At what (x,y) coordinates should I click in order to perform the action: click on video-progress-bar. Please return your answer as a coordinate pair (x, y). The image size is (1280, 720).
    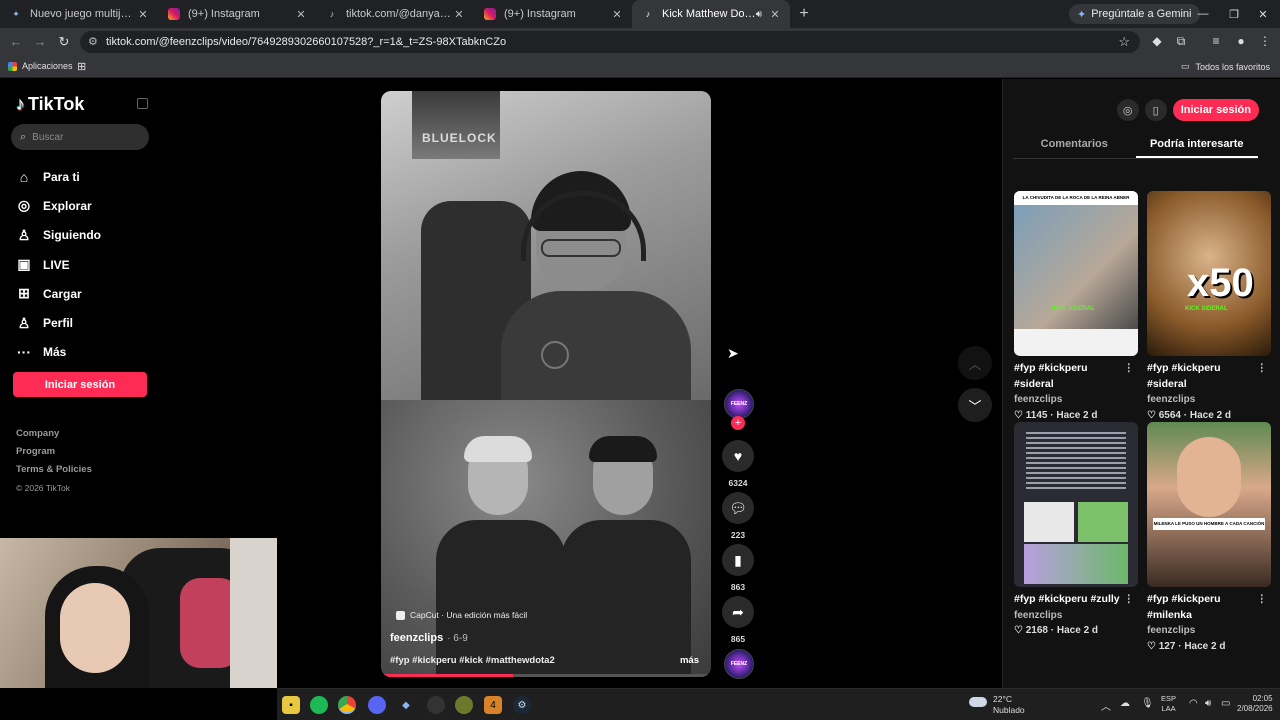
    Looking at the image, I should click on (546, 675).